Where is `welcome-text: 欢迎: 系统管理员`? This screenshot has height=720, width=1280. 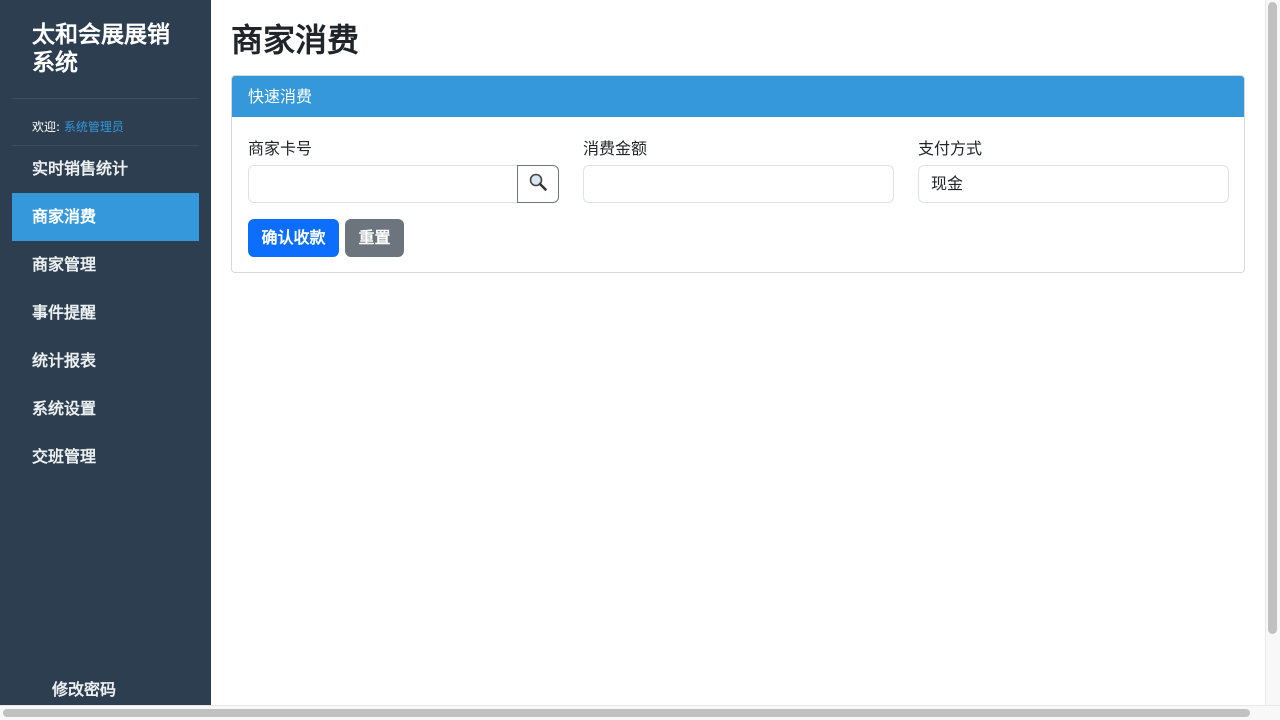
welcome-text: 欢迎: 系统管理员 is located at coordinates (78, 126).